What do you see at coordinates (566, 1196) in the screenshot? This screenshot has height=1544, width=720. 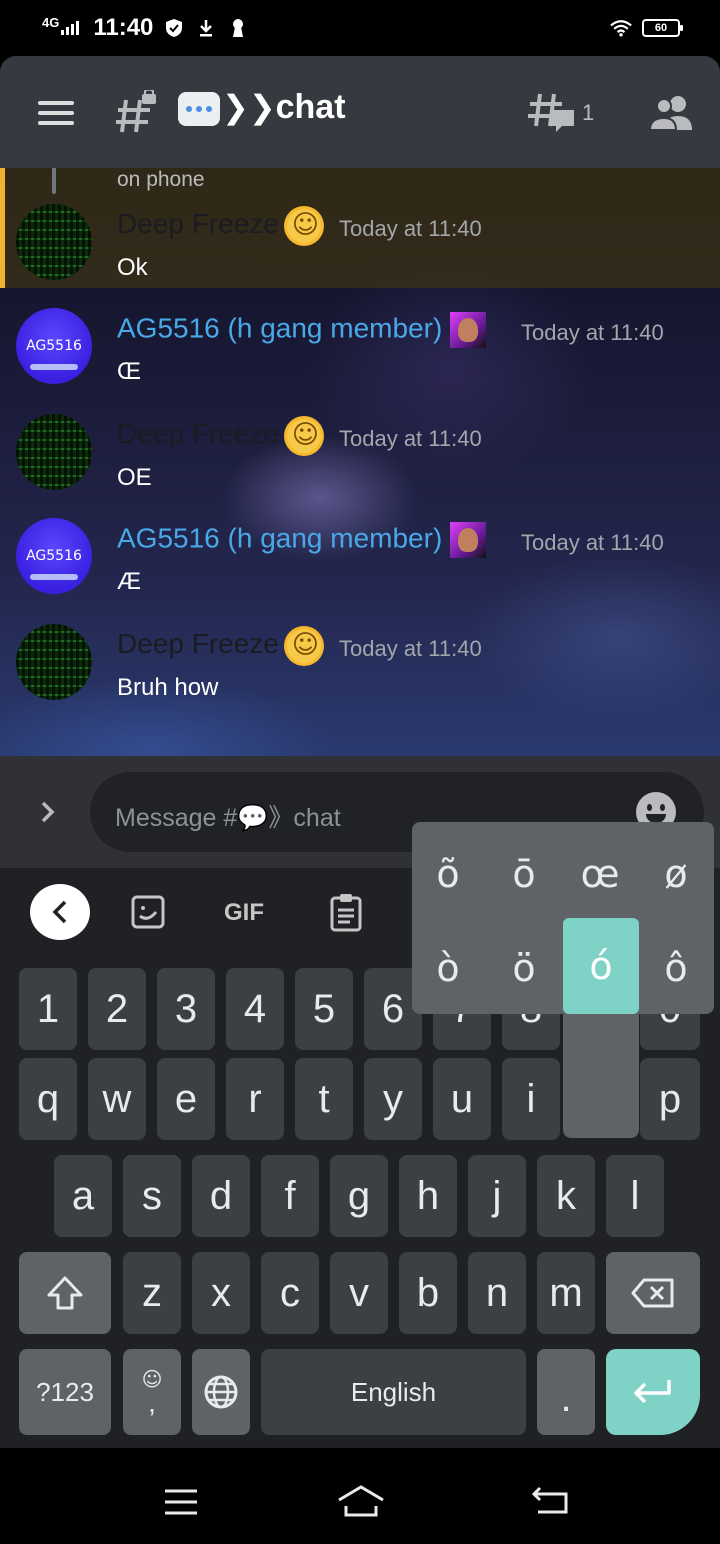 I see `key-k: k` at bounding box center [566, 1196].